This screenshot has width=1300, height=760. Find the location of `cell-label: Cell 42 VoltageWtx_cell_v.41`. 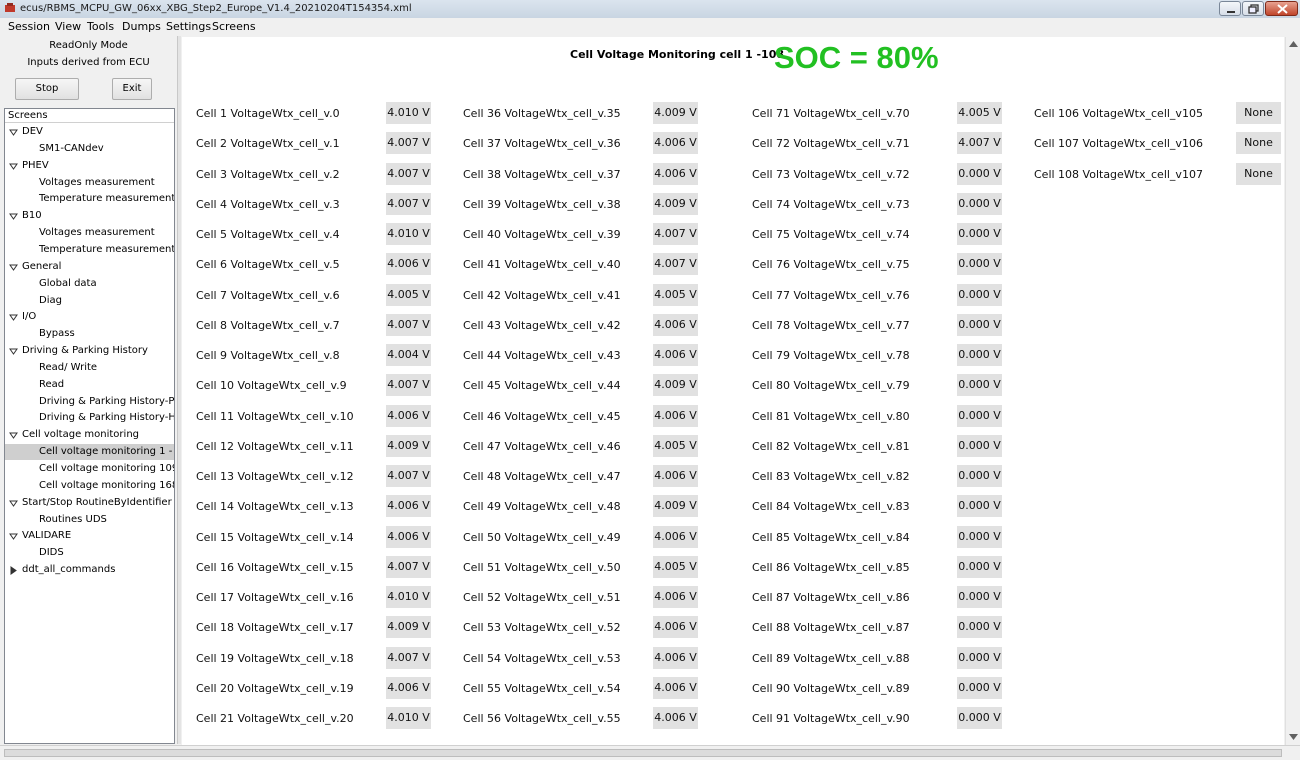

cell-label: Cell 42 VoltageWtx_cell_v.41 is located at coordinates (542, 295).